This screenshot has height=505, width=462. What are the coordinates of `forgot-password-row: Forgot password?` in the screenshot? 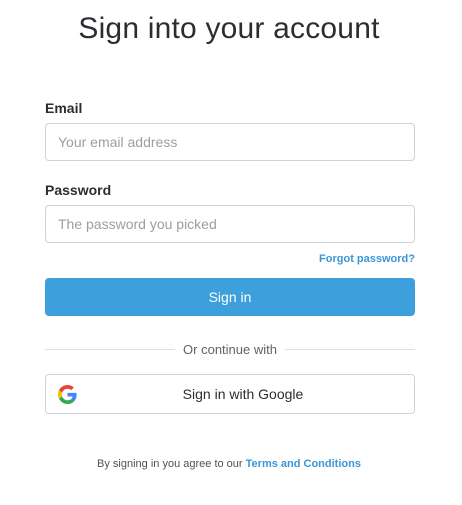 It's located at (230, 257).